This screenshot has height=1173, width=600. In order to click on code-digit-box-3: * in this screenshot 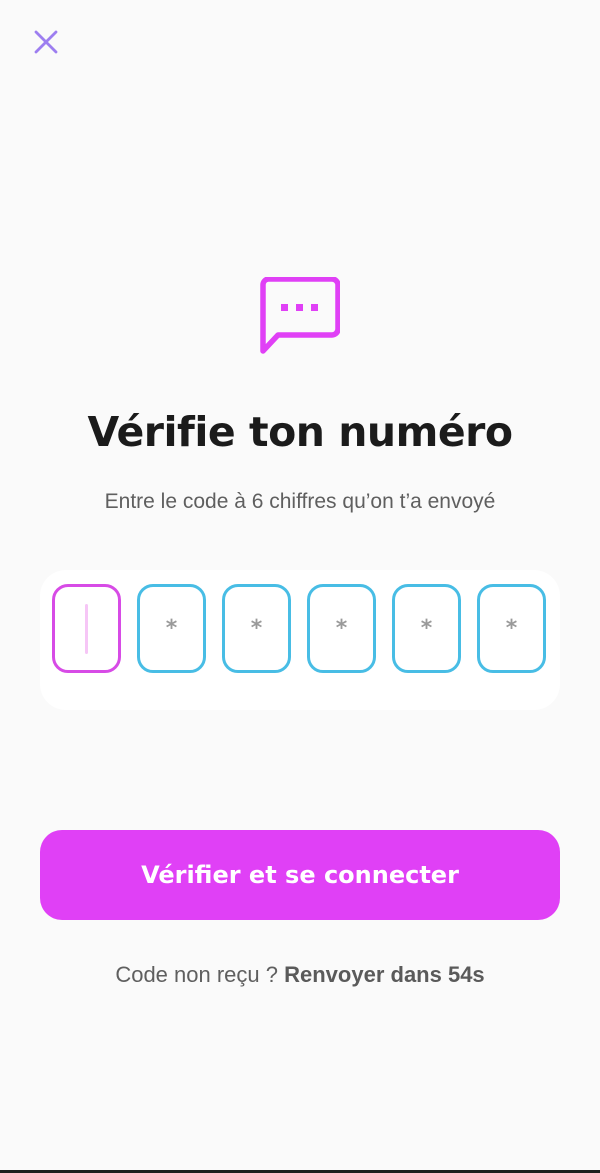, I will do `click(256, 628)`.